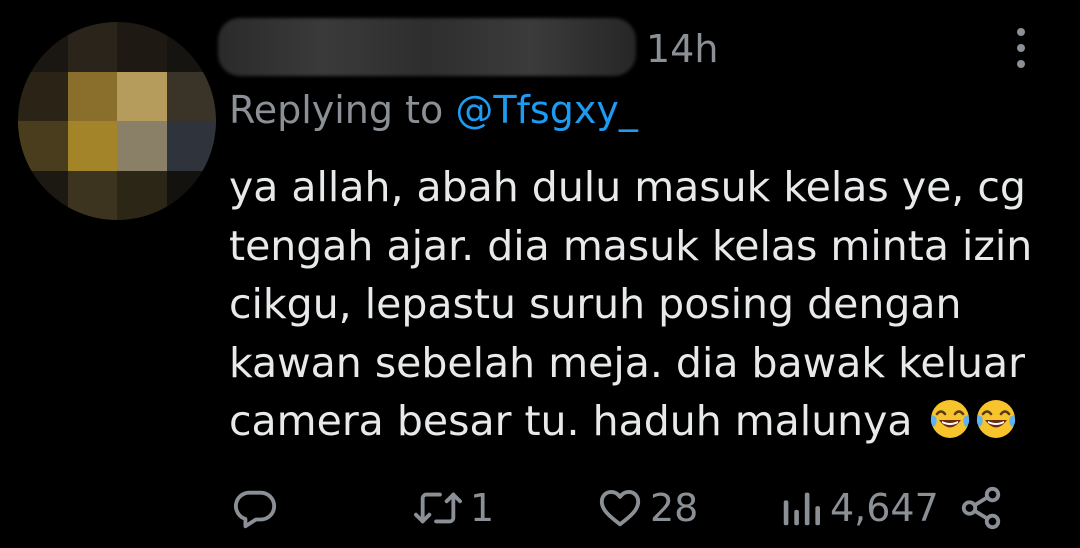  Describe the element at coordinates (117, 121) in the screenshot. I see `avatar` at that location.